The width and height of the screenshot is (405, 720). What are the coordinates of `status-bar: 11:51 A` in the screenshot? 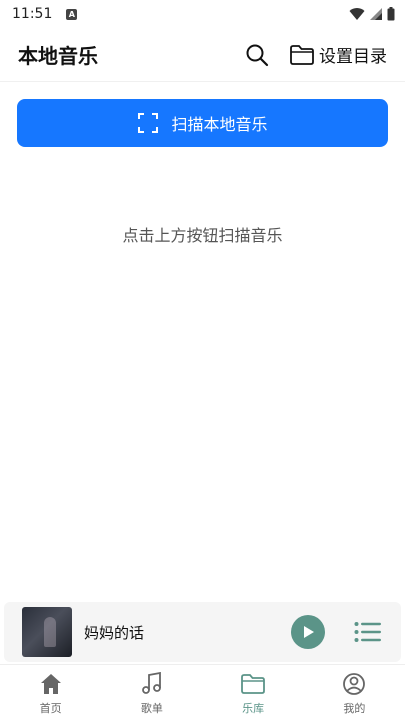 It's located at (202, 14).